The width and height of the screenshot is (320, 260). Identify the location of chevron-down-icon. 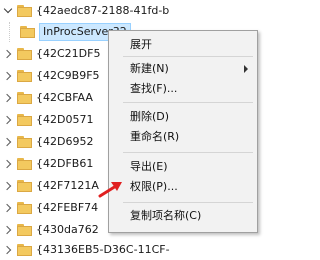
(9, 11).